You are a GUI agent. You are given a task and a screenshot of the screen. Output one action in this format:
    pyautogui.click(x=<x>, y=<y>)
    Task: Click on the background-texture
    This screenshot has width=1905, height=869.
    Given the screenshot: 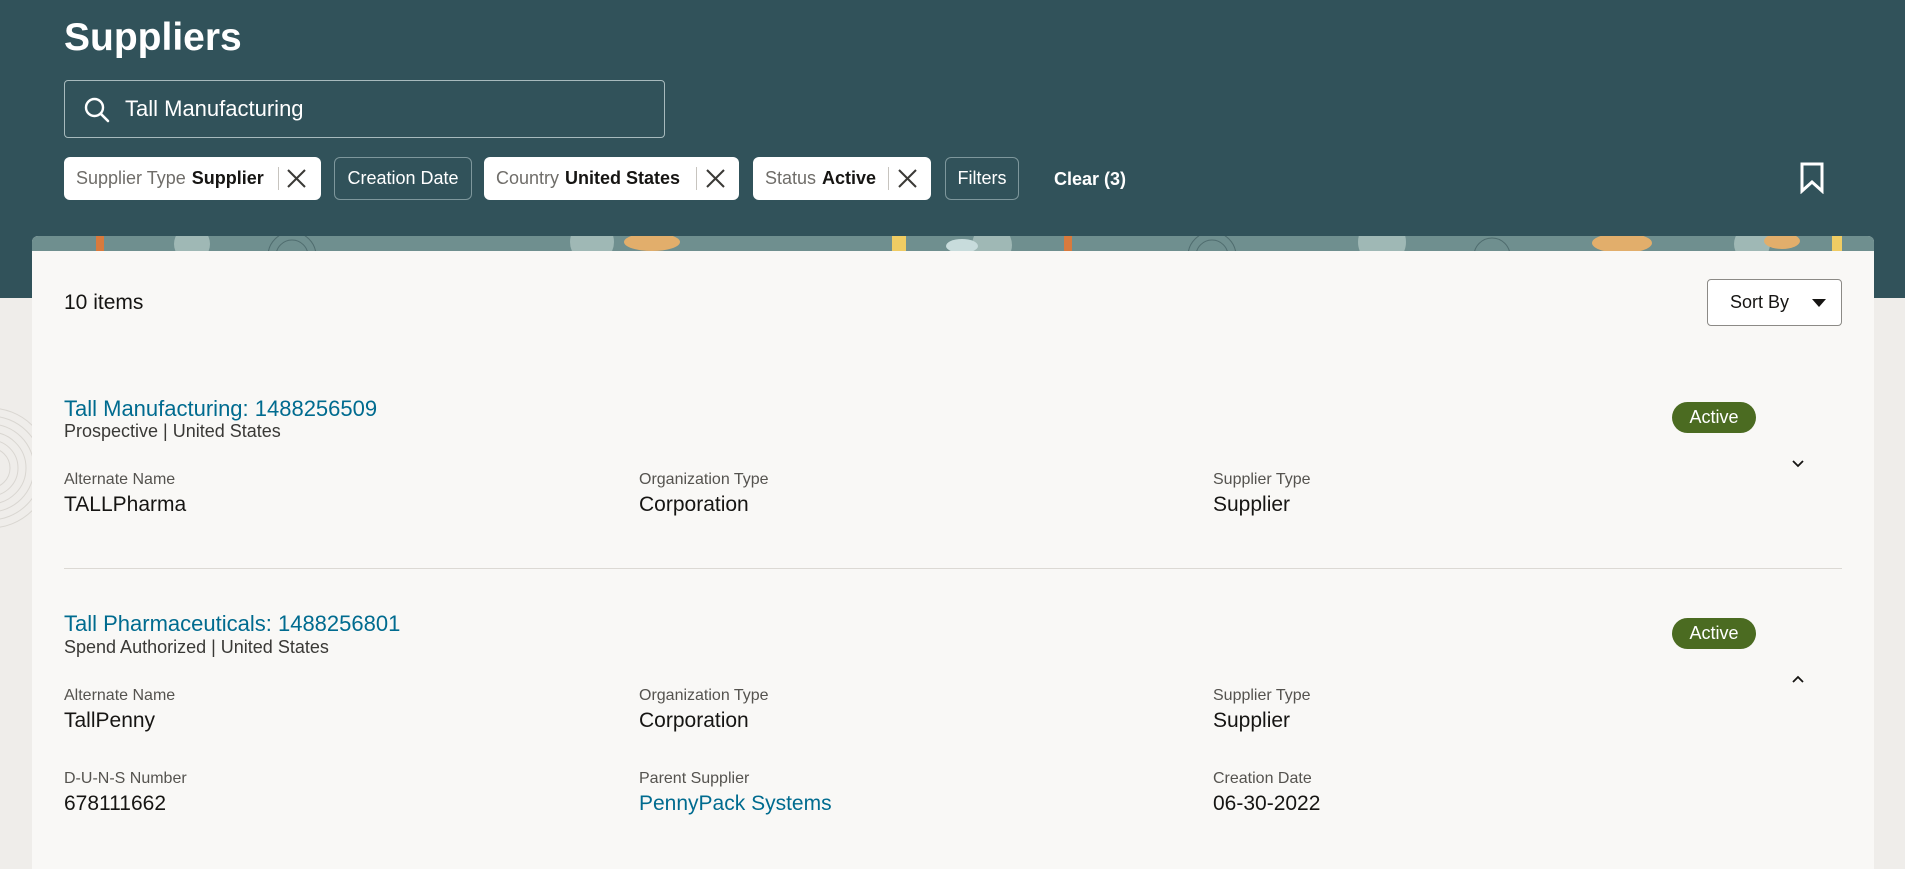 What is the action you would take?
    pyautogui.click(x=16, y=468)
    